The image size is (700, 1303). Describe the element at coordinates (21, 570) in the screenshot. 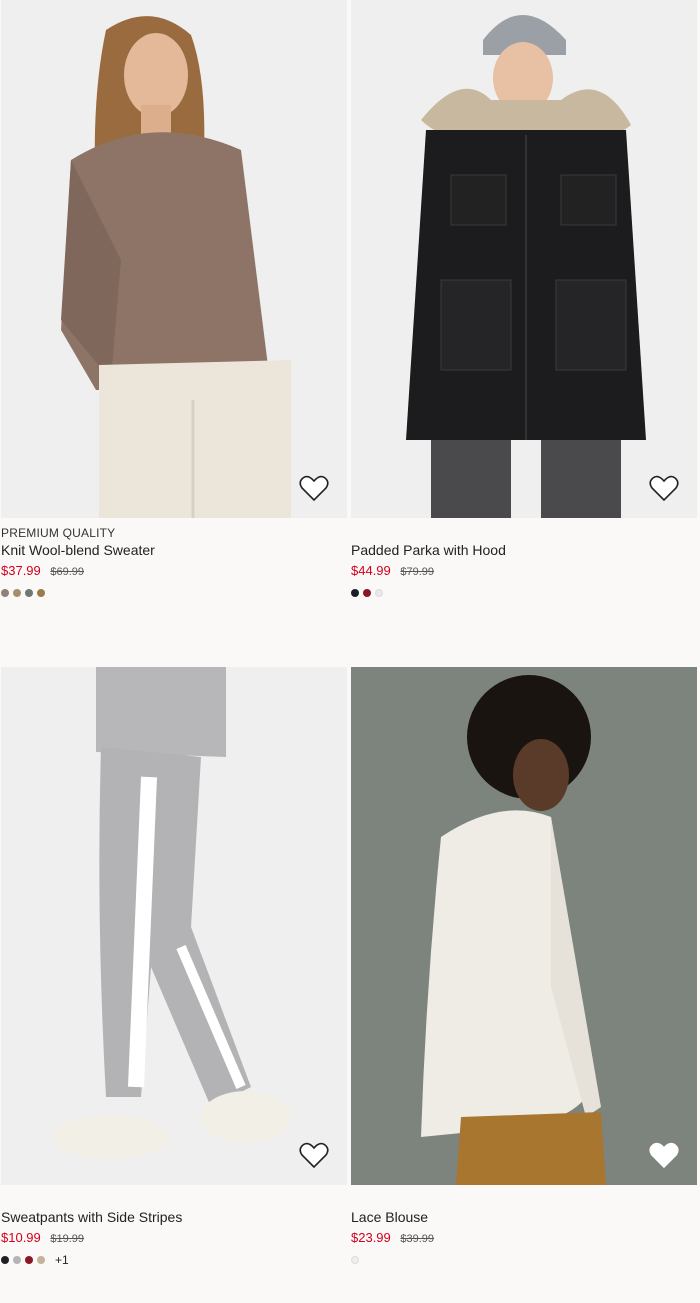

I see `sale-price: $37.99` at that location.